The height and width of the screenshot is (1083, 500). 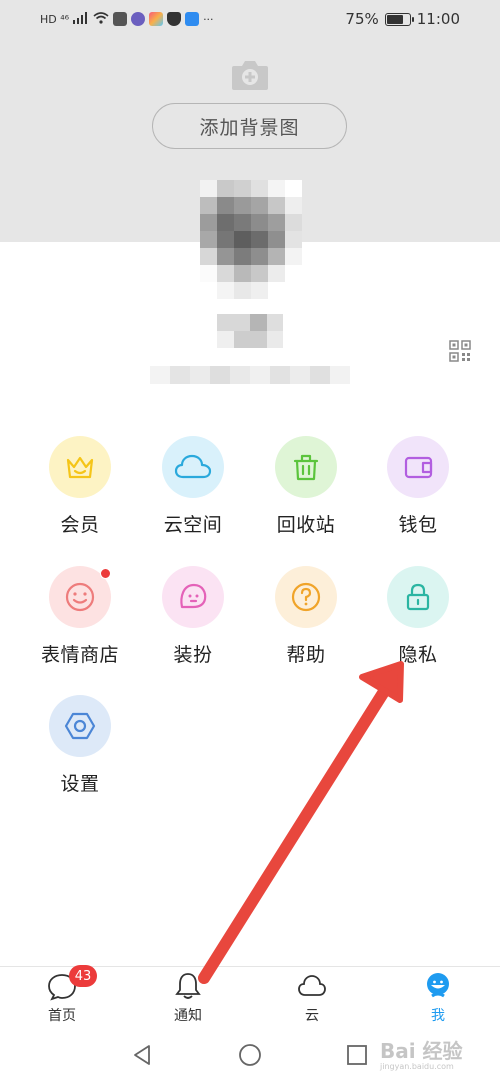 I want to click on grid-item-ghost-face: 装扮, so click(x=193, y=621).